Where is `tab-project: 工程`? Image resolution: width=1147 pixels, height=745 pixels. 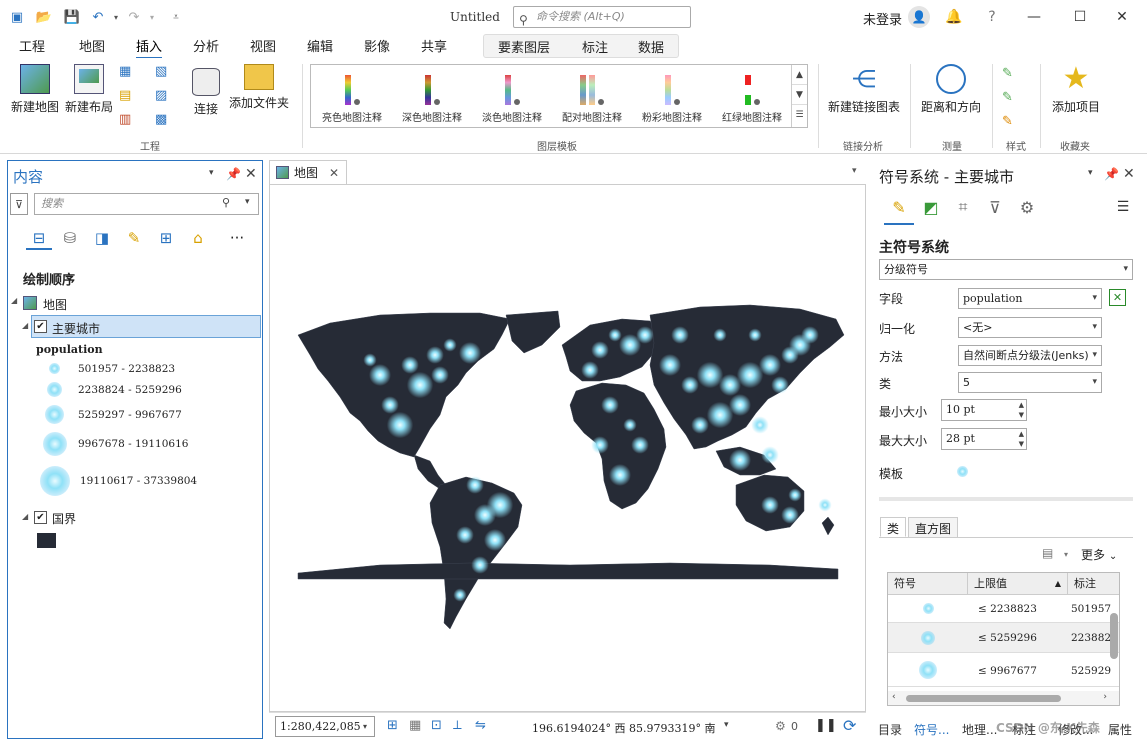
tab-project: 工程 is located at coordinates (32, 45).